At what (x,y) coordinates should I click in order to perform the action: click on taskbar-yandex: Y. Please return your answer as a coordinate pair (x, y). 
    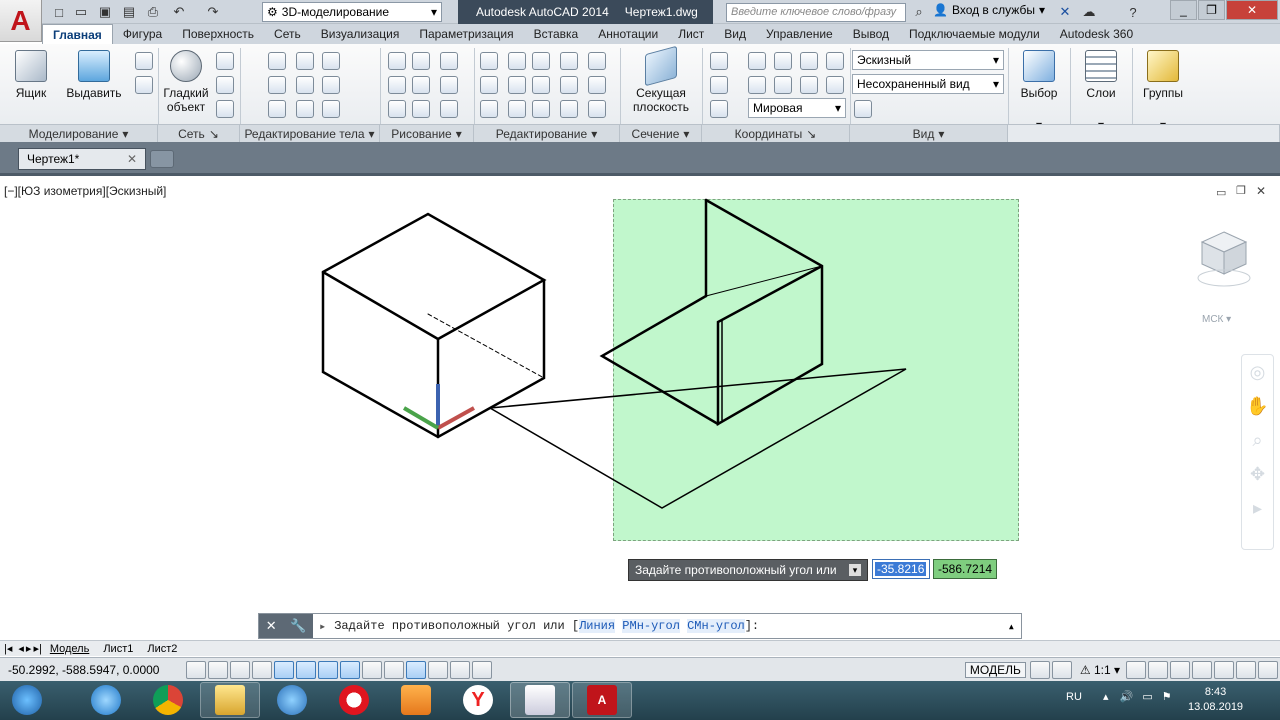
    Looking at the image, I should click on (478, 700).